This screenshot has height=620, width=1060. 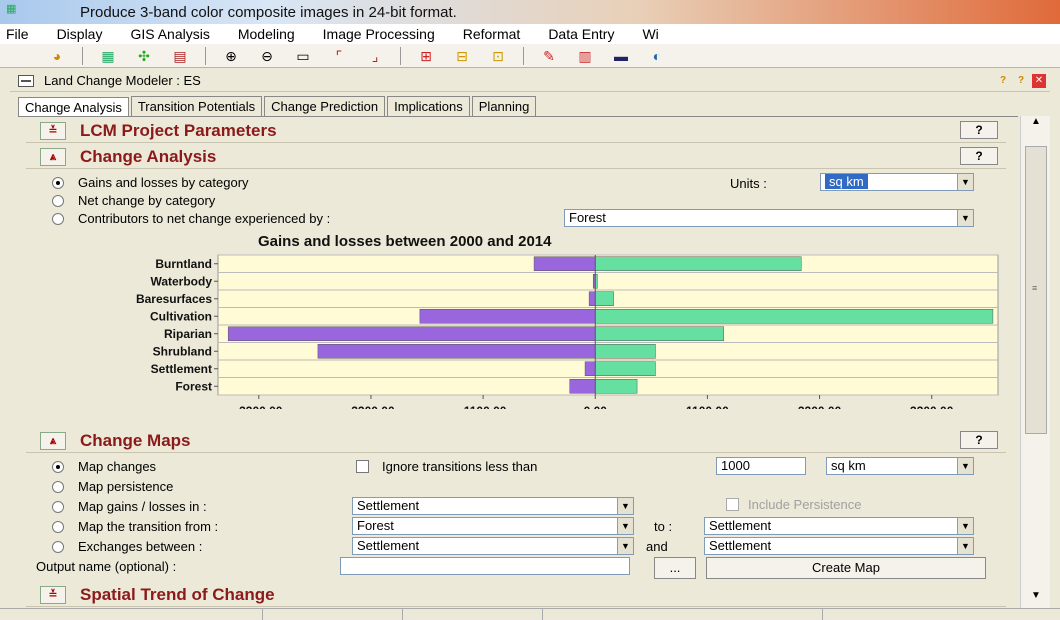 I want to click on transition-to-value: Settlement, so click(x=740, y=525).